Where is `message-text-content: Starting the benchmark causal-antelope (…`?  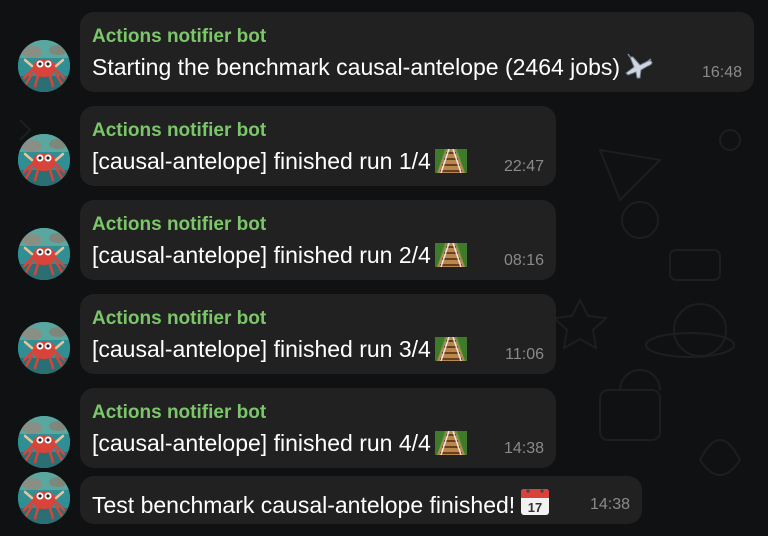 message-text-content: Starting the benchmark causal-antelope (… is located at coordinates (356, 67).